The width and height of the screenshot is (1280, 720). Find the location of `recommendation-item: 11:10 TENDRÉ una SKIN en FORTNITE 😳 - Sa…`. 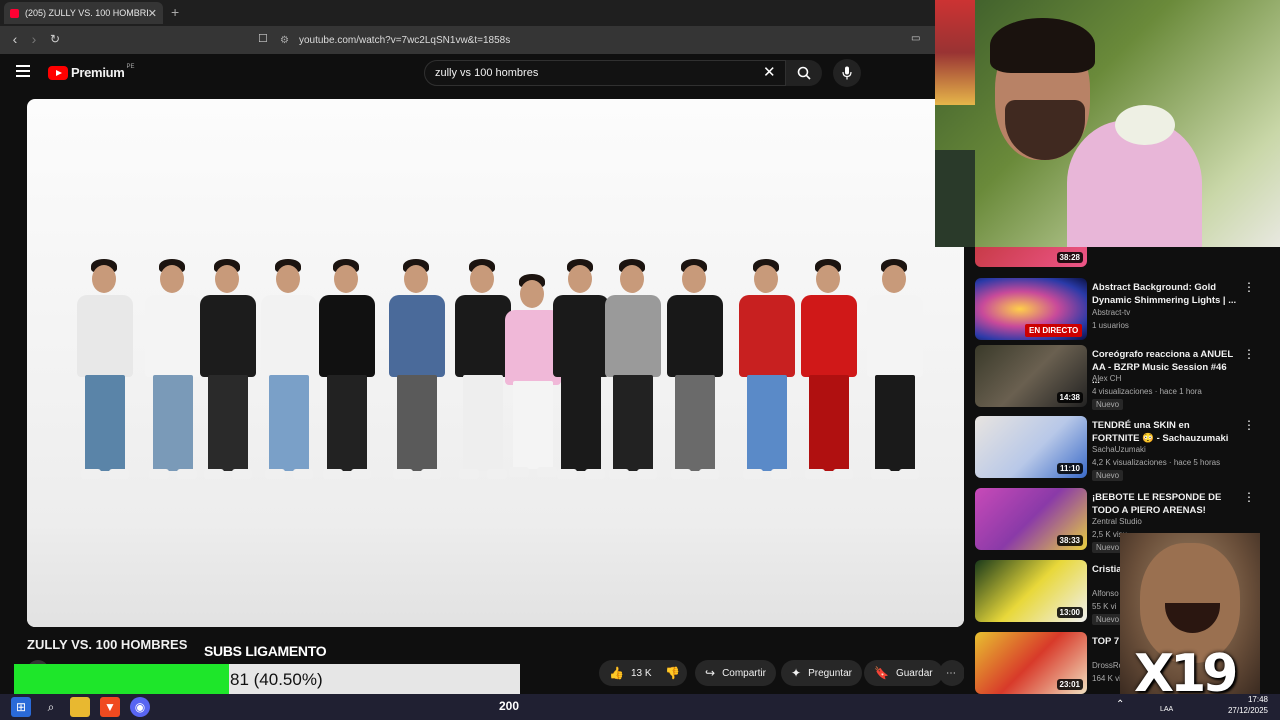

recommendation-item: 11:10 TENDRÉ una SKIN en FORTNITE 😳 - Sa… is located at coordinates (1125, 448).